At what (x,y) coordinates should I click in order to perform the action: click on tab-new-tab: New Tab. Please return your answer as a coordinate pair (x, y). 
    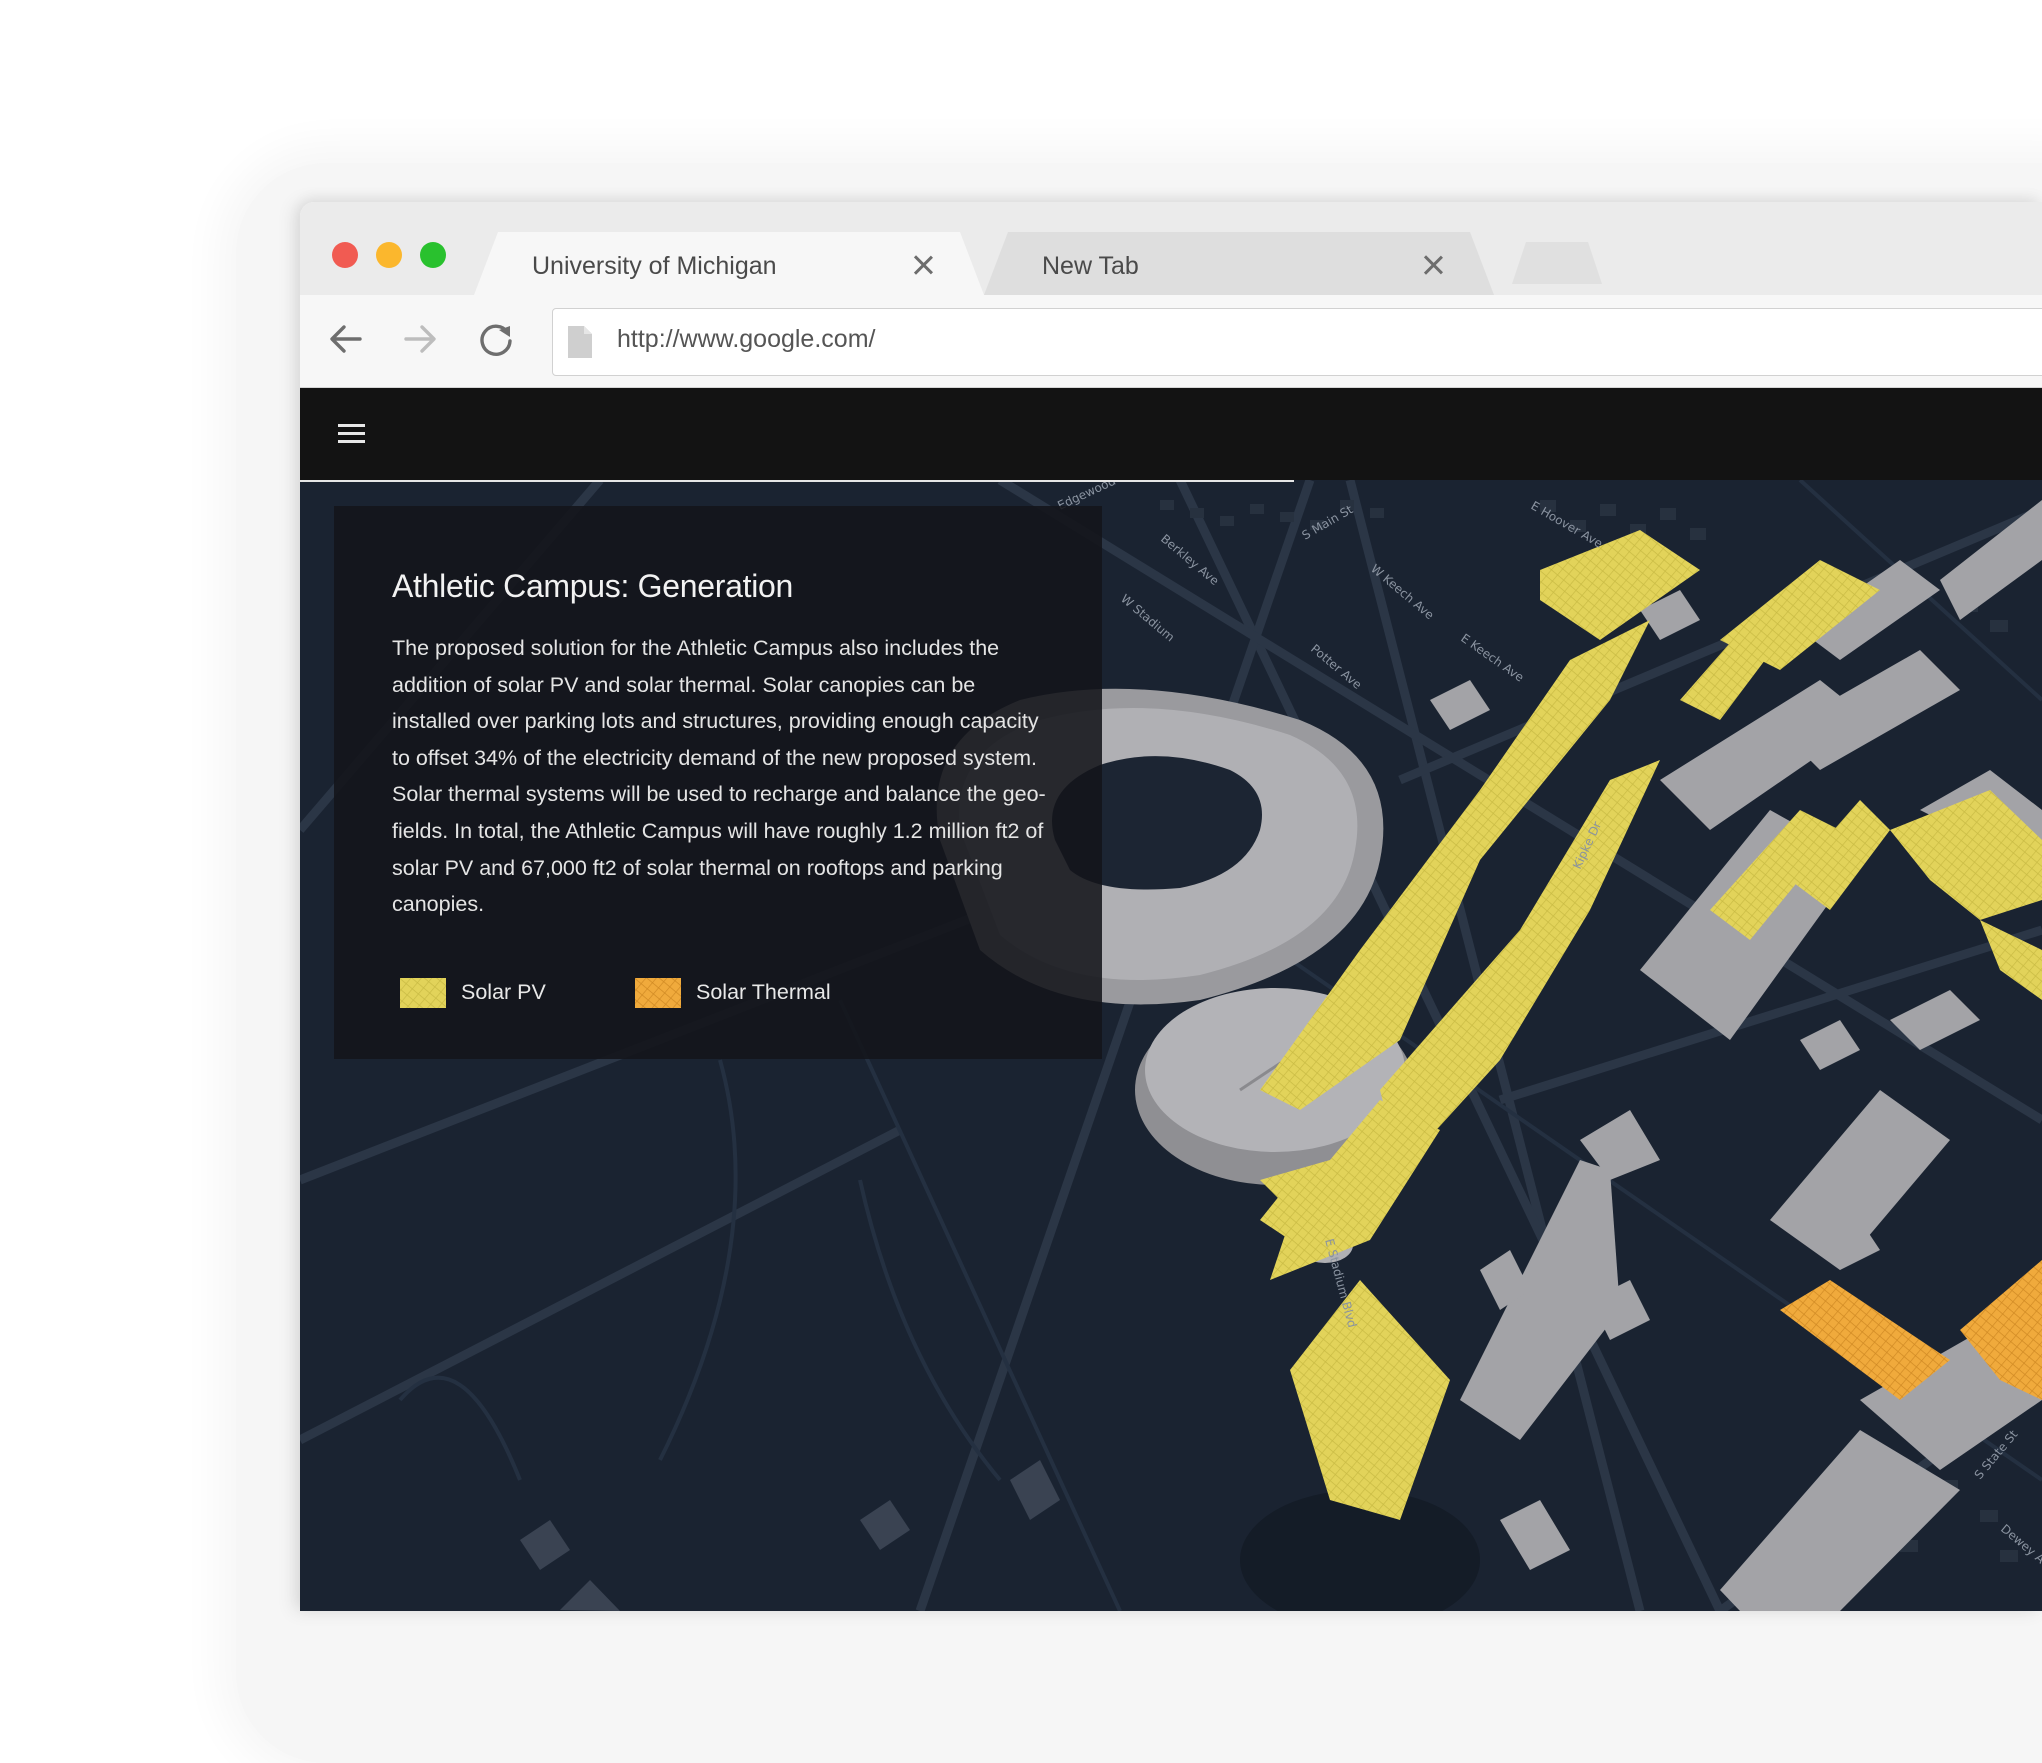
    Looking at the image, I should click on (1239, 263).